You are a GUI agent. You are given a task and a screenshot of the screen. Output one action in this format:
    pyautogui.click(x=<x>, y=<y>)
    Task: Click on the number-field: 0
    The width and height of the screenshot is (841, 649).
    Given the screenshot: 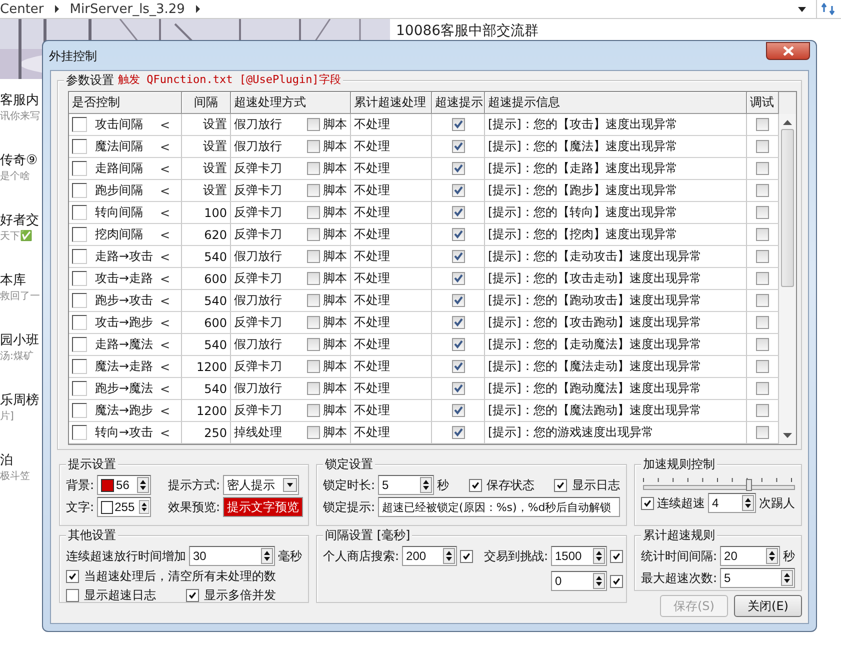 What is the action you would take?
    pyautogui.click(x=579, y=581)
    